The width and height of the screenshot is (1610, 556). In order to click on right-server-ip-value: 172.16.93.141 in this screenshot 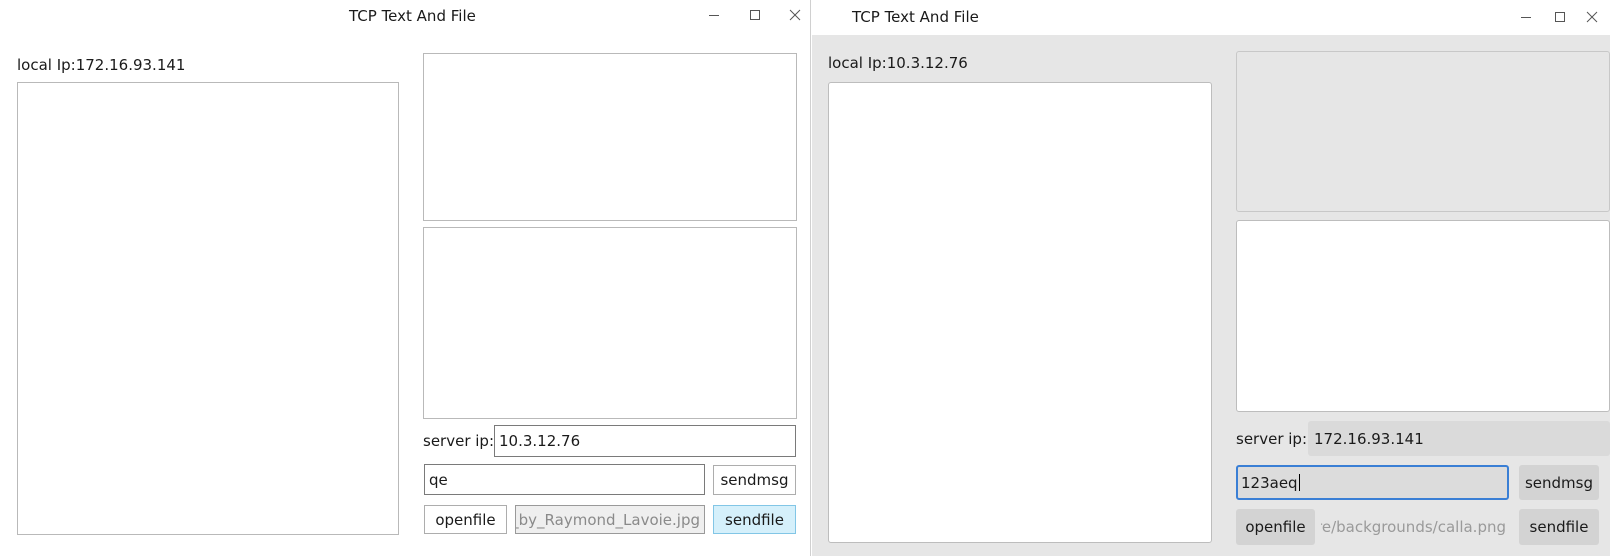, I will do `click(1369, 438)`.